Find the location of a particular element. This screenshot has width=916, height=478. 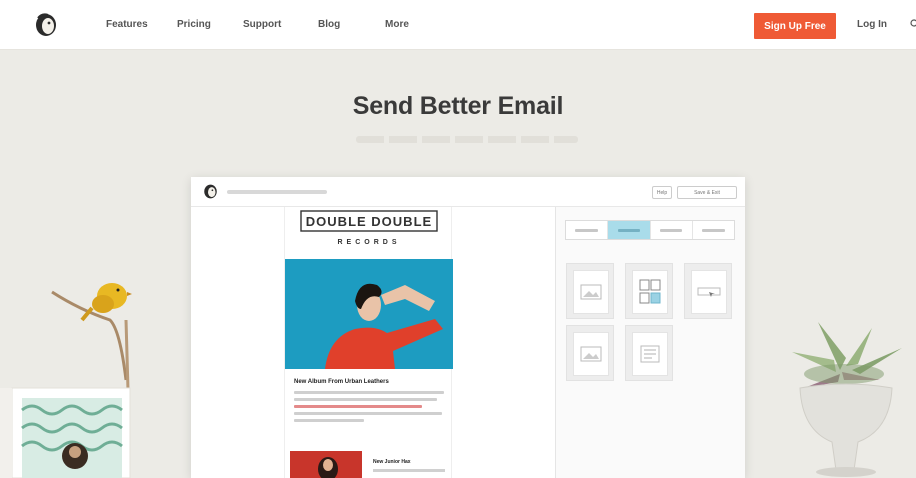

help-button: Help is located at coordinates (662, 192).